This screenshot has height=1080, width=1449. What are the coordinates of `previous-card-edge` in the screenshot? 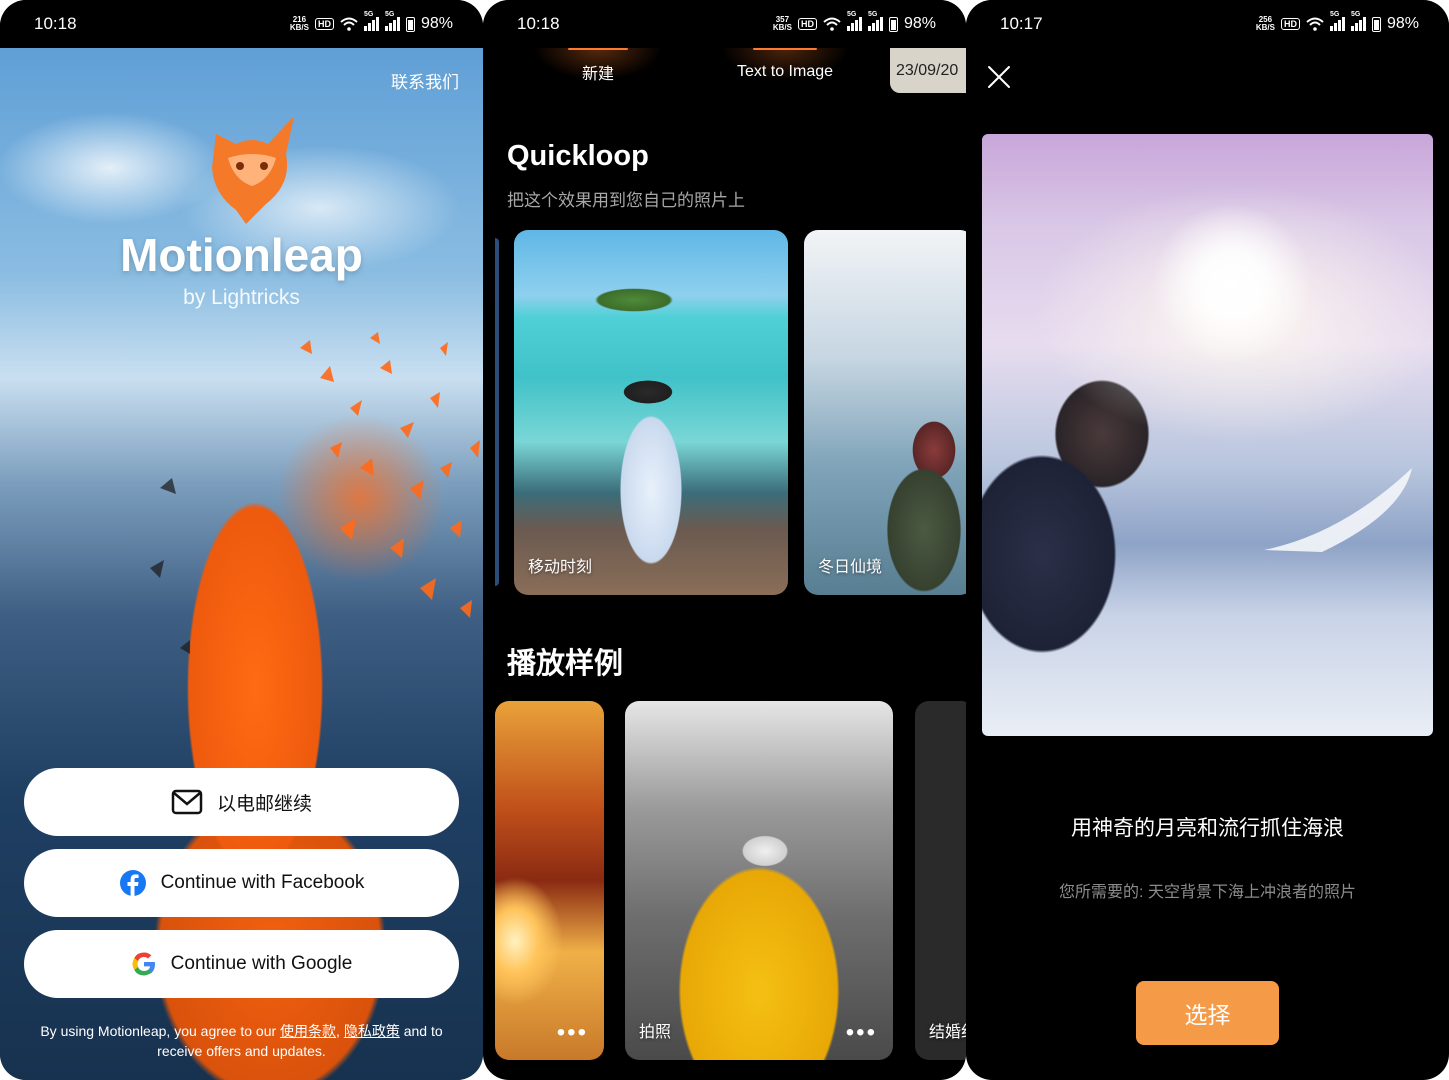 It's located at (497, 412).